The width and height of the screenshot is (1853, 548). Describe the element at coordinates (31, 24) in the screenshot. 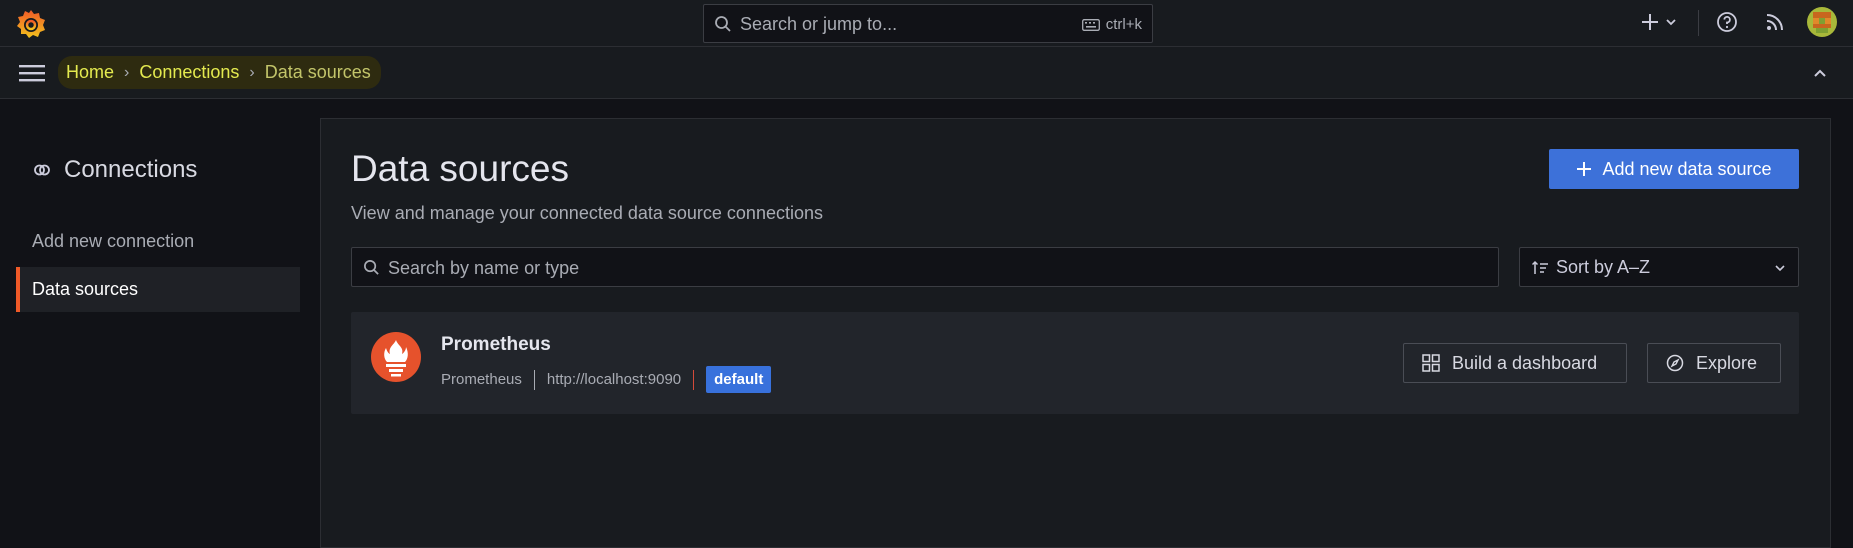

I see `grafana-logo-icon` at that location.